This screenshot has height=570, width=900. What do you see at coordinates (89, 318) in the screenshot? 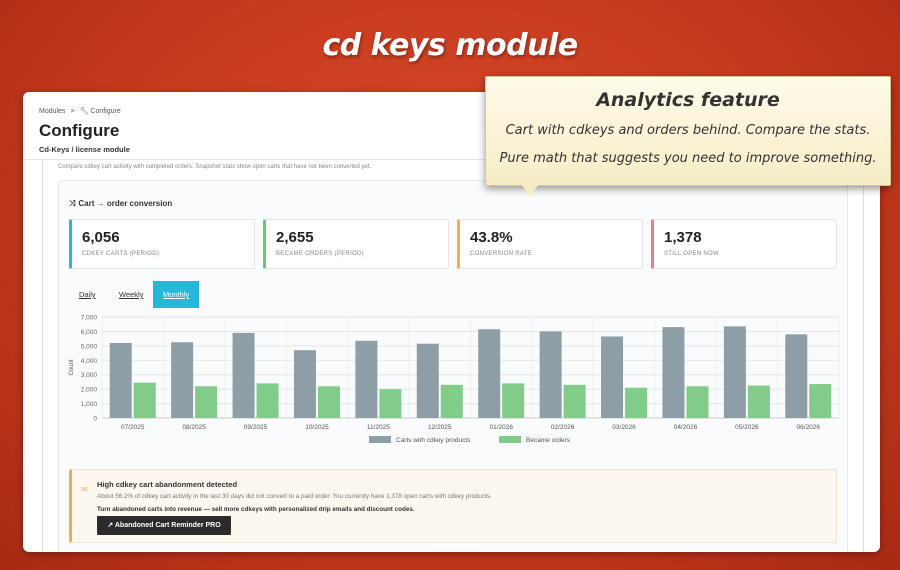
I see `y-tick-label: 7,000` at bounding box center [89, 318].